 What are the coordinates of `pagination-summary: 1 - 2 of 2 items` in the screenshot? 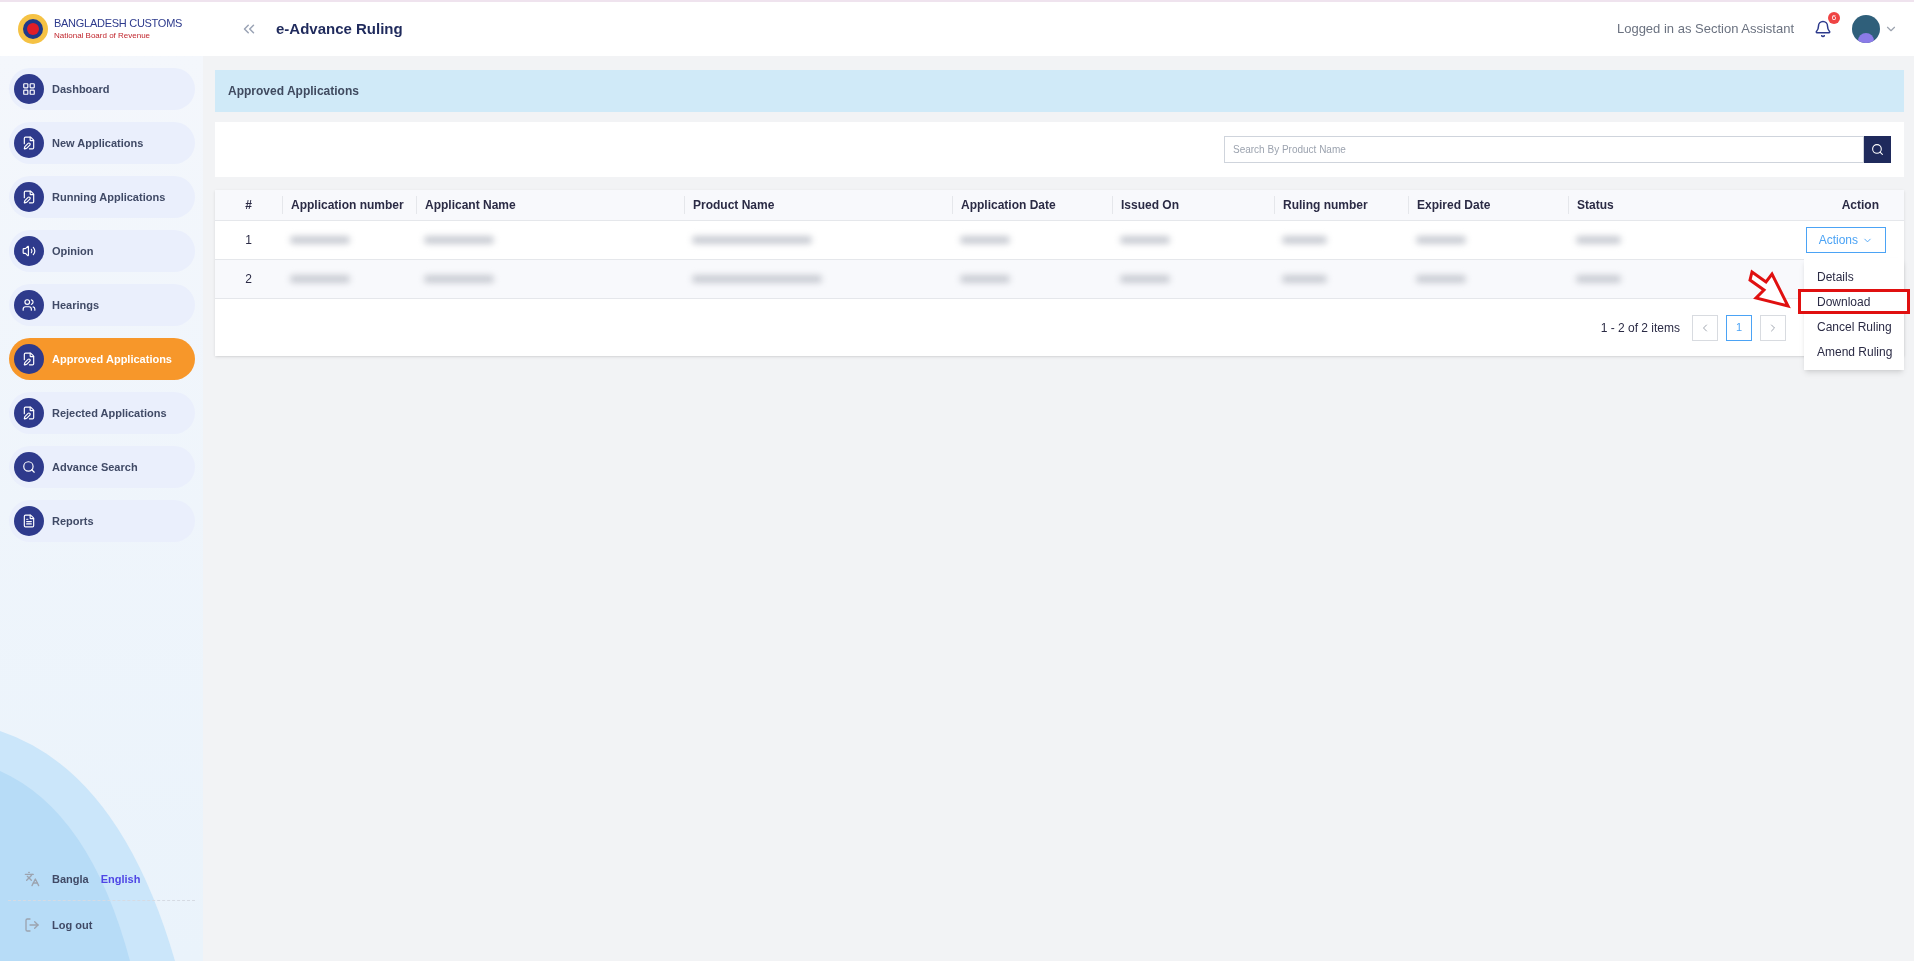 It's located at (1640, 328).